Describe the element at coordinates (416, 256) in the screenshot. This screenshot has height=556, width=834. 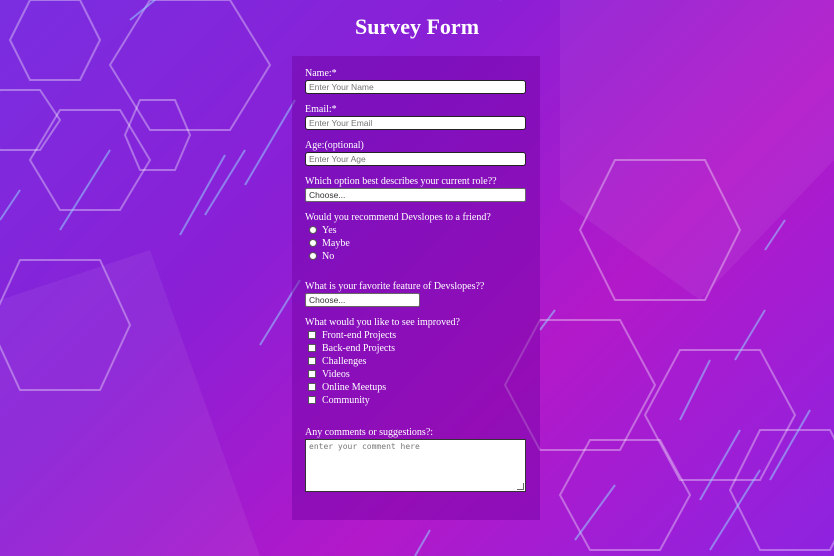
I see `radio-no: No` at that location.